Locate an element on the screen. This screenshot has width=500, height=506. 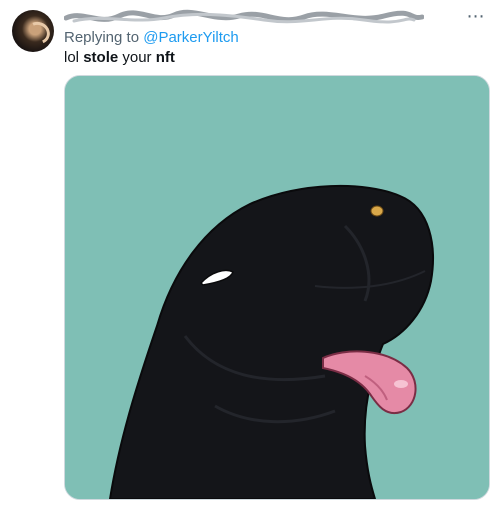
mention-link: @ParkerYiltch is located at coordinates (191, 37).